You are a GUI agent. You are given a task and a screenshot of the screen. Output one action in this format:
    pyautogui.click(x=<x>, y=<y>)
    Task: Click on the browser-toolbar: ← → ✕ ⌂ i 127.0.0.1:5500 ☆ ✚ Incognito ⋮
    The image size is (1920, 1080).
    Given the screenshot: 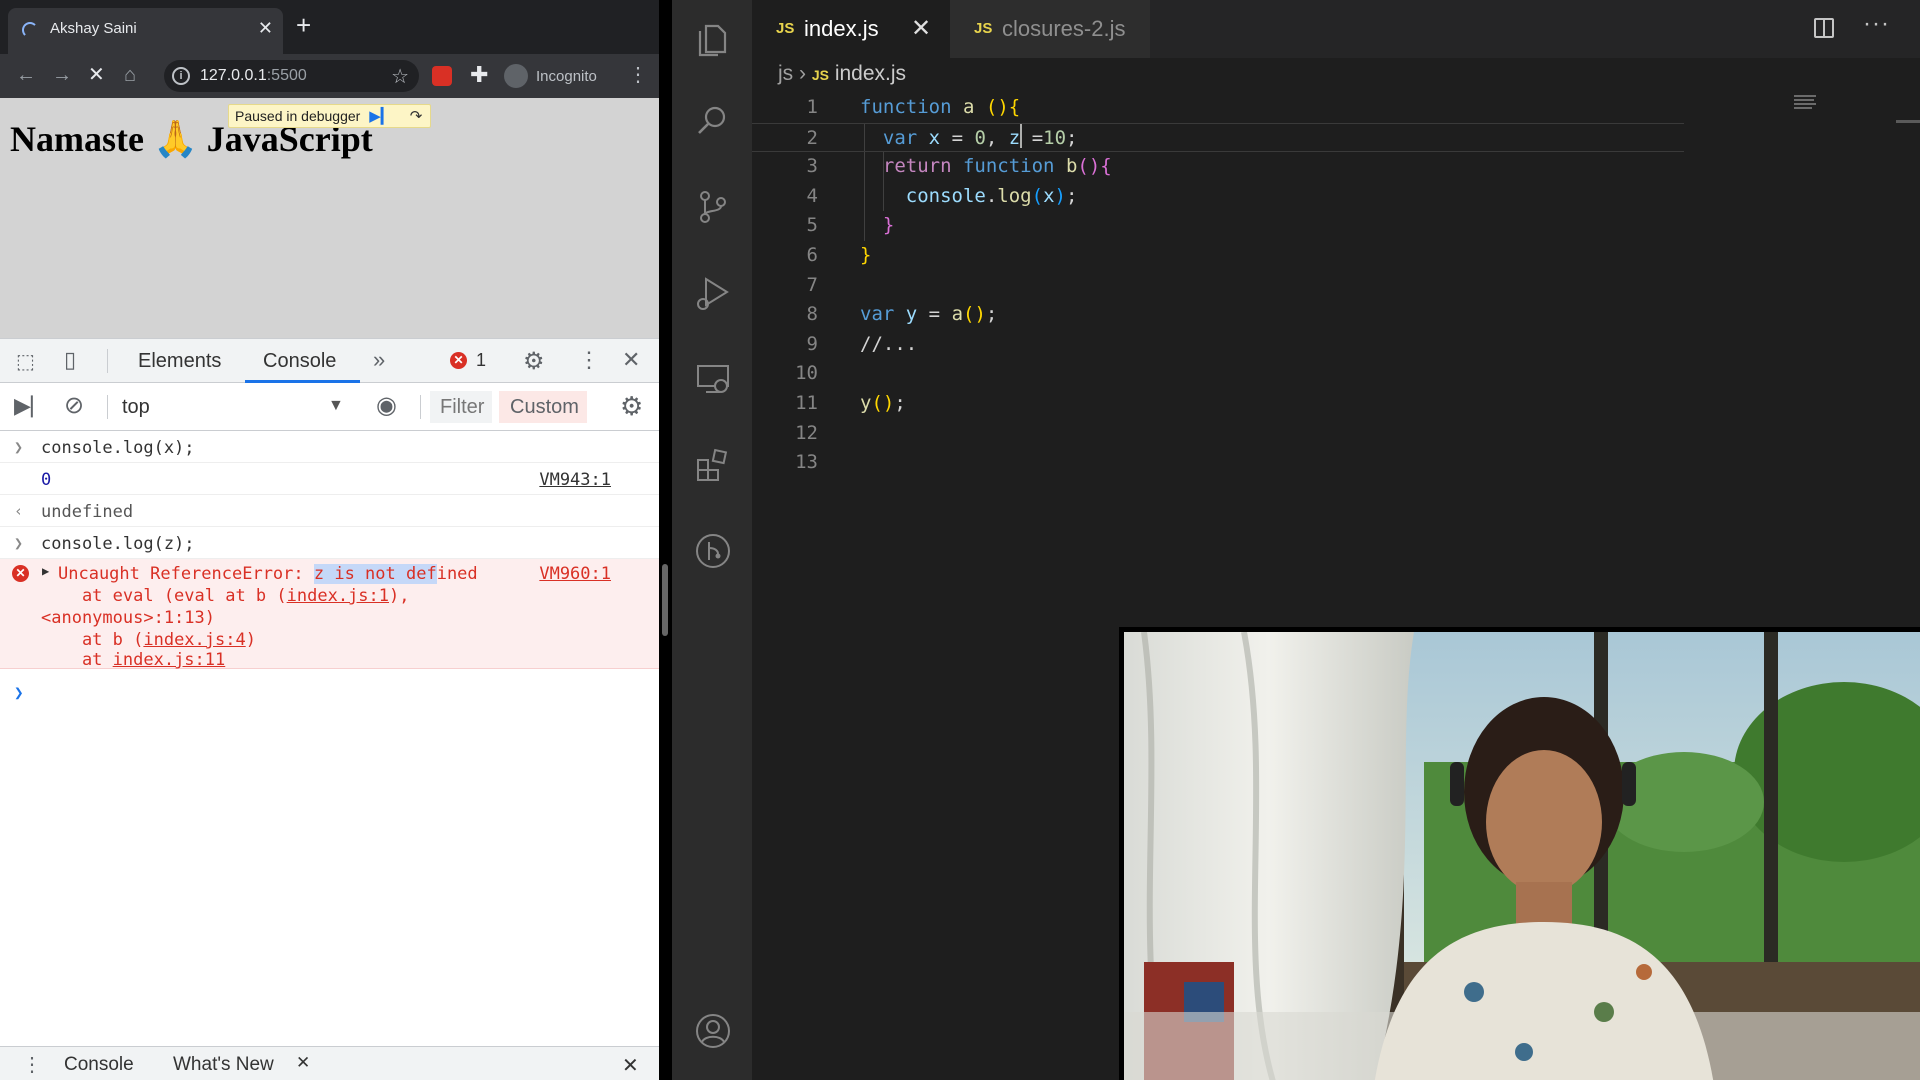 What is the action you would take?
    pyautogui.click(x=329, y=76)
    